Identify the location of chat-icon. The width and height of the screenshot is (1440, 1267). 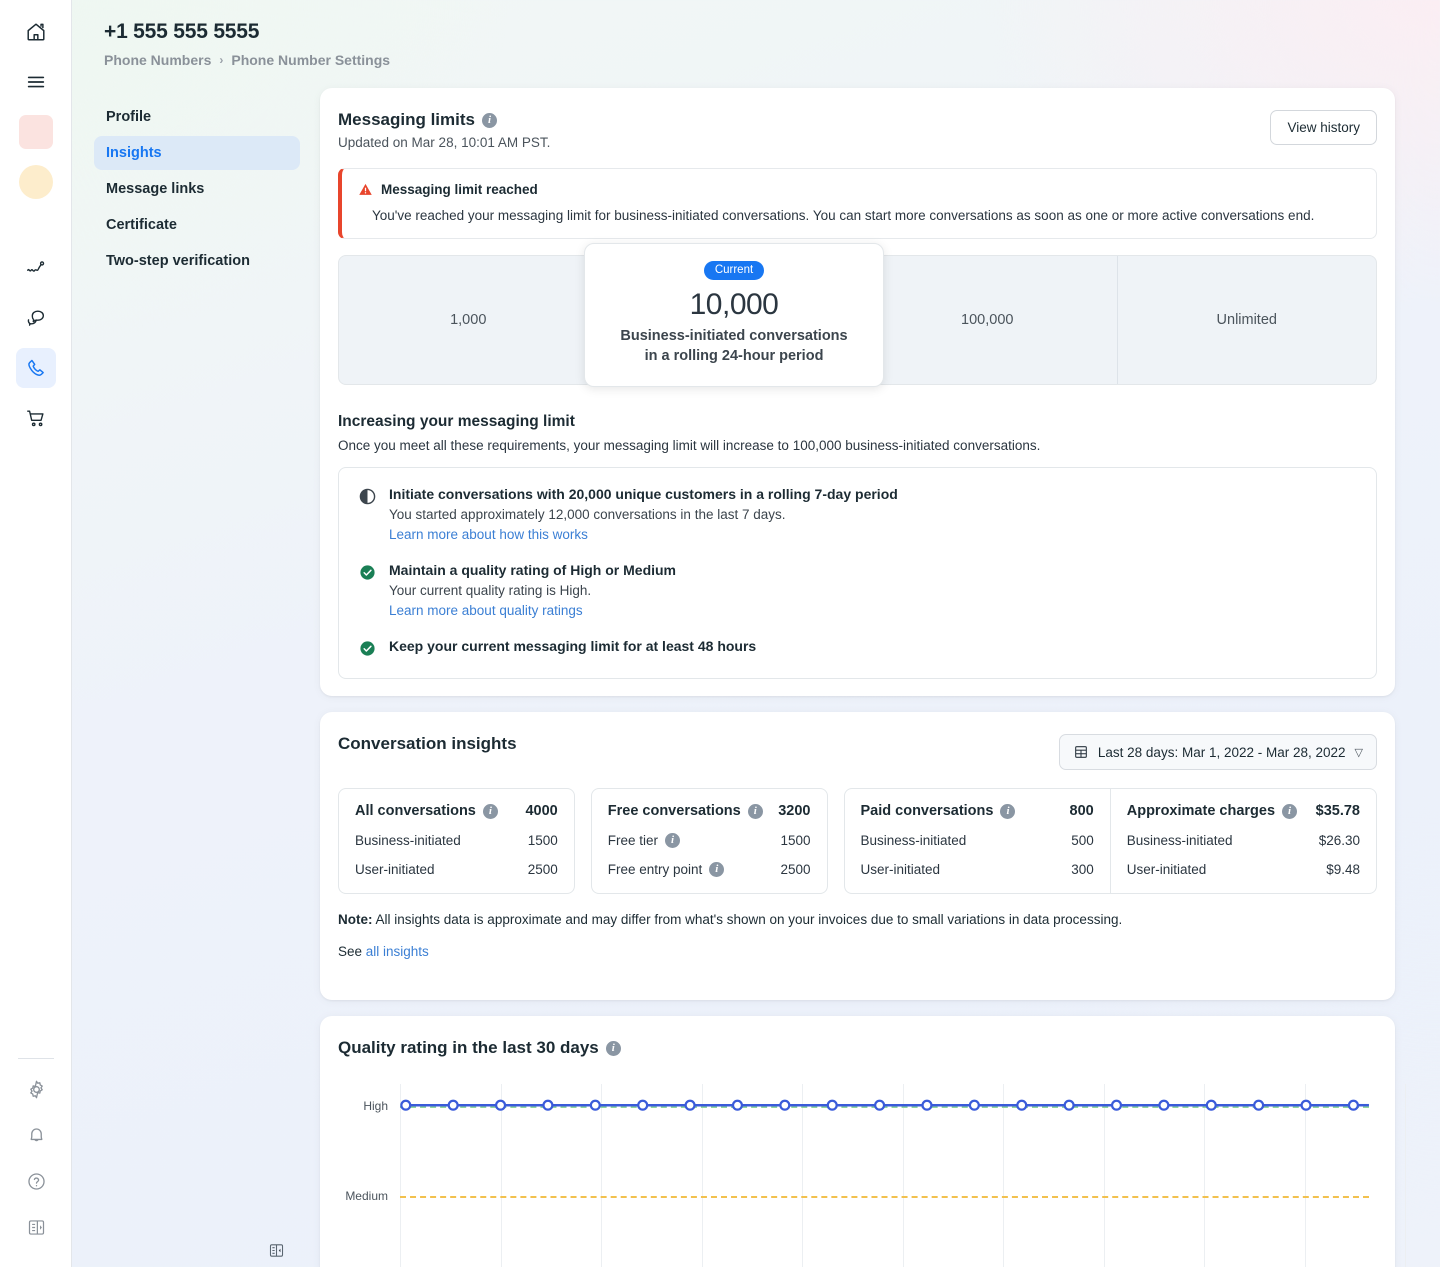
(36, 318).